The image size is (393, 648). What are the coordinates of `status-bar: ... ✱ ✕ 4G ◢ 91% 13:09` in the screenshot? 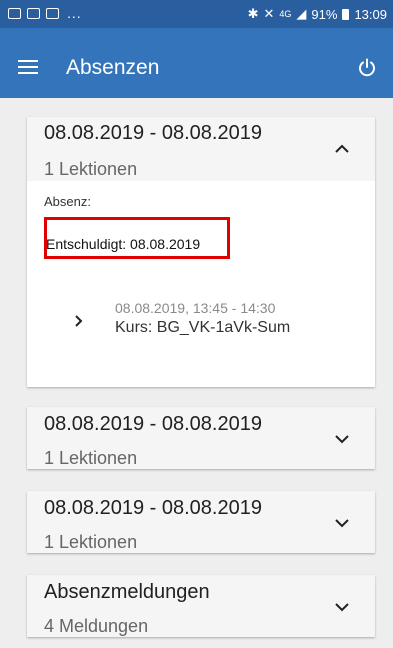 It's located at (196, 14).